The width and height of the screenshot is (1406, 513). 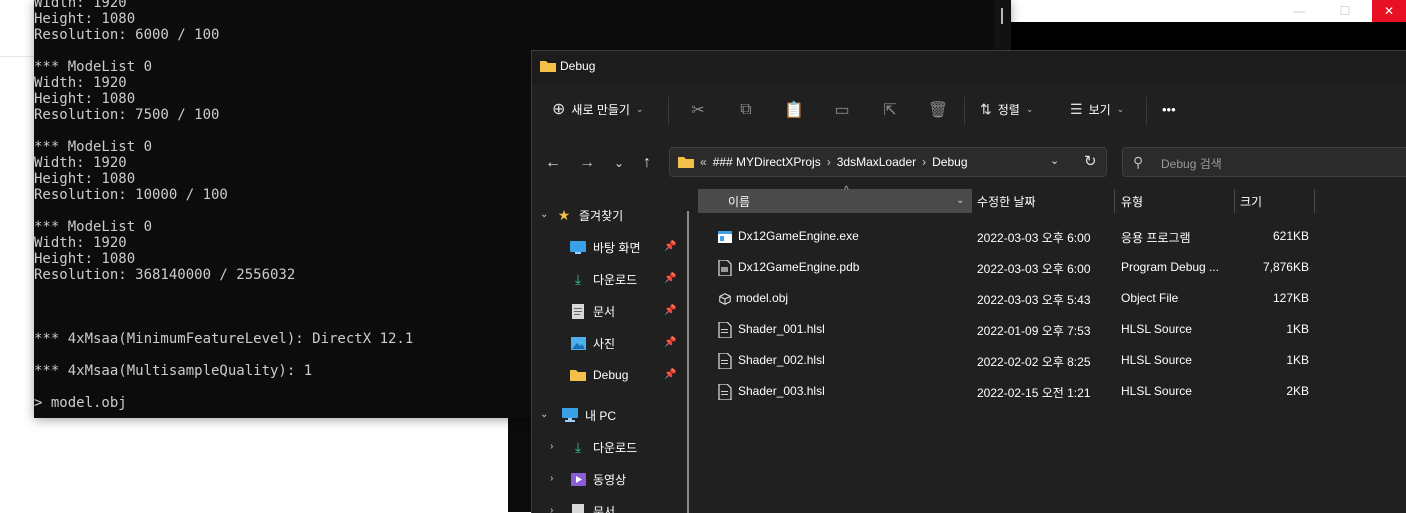 What do you see at coordinates (949, 162) in the screenshot?
I see `breadcrumb-item: Debug` at bounding box center [949, 162].